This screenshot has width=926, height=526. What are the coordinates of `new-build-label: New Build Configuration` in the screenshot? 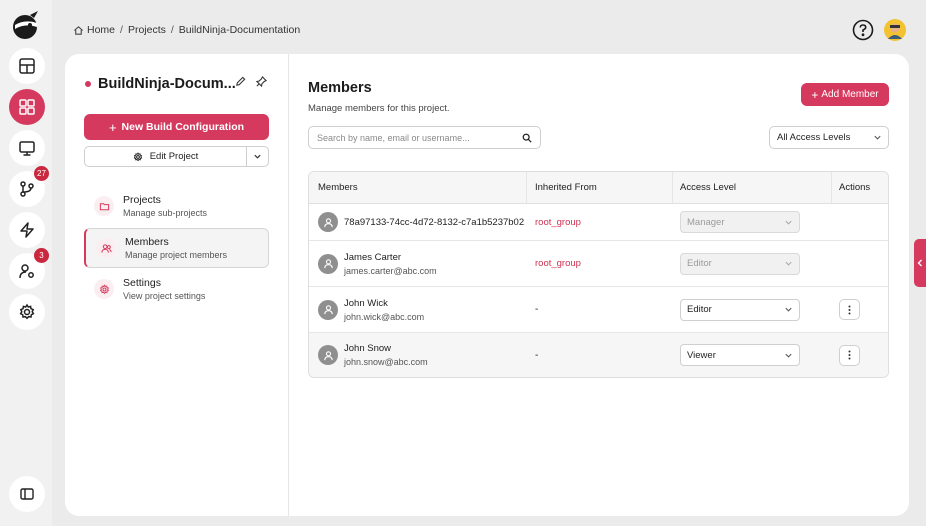 It's located at (183, 127).